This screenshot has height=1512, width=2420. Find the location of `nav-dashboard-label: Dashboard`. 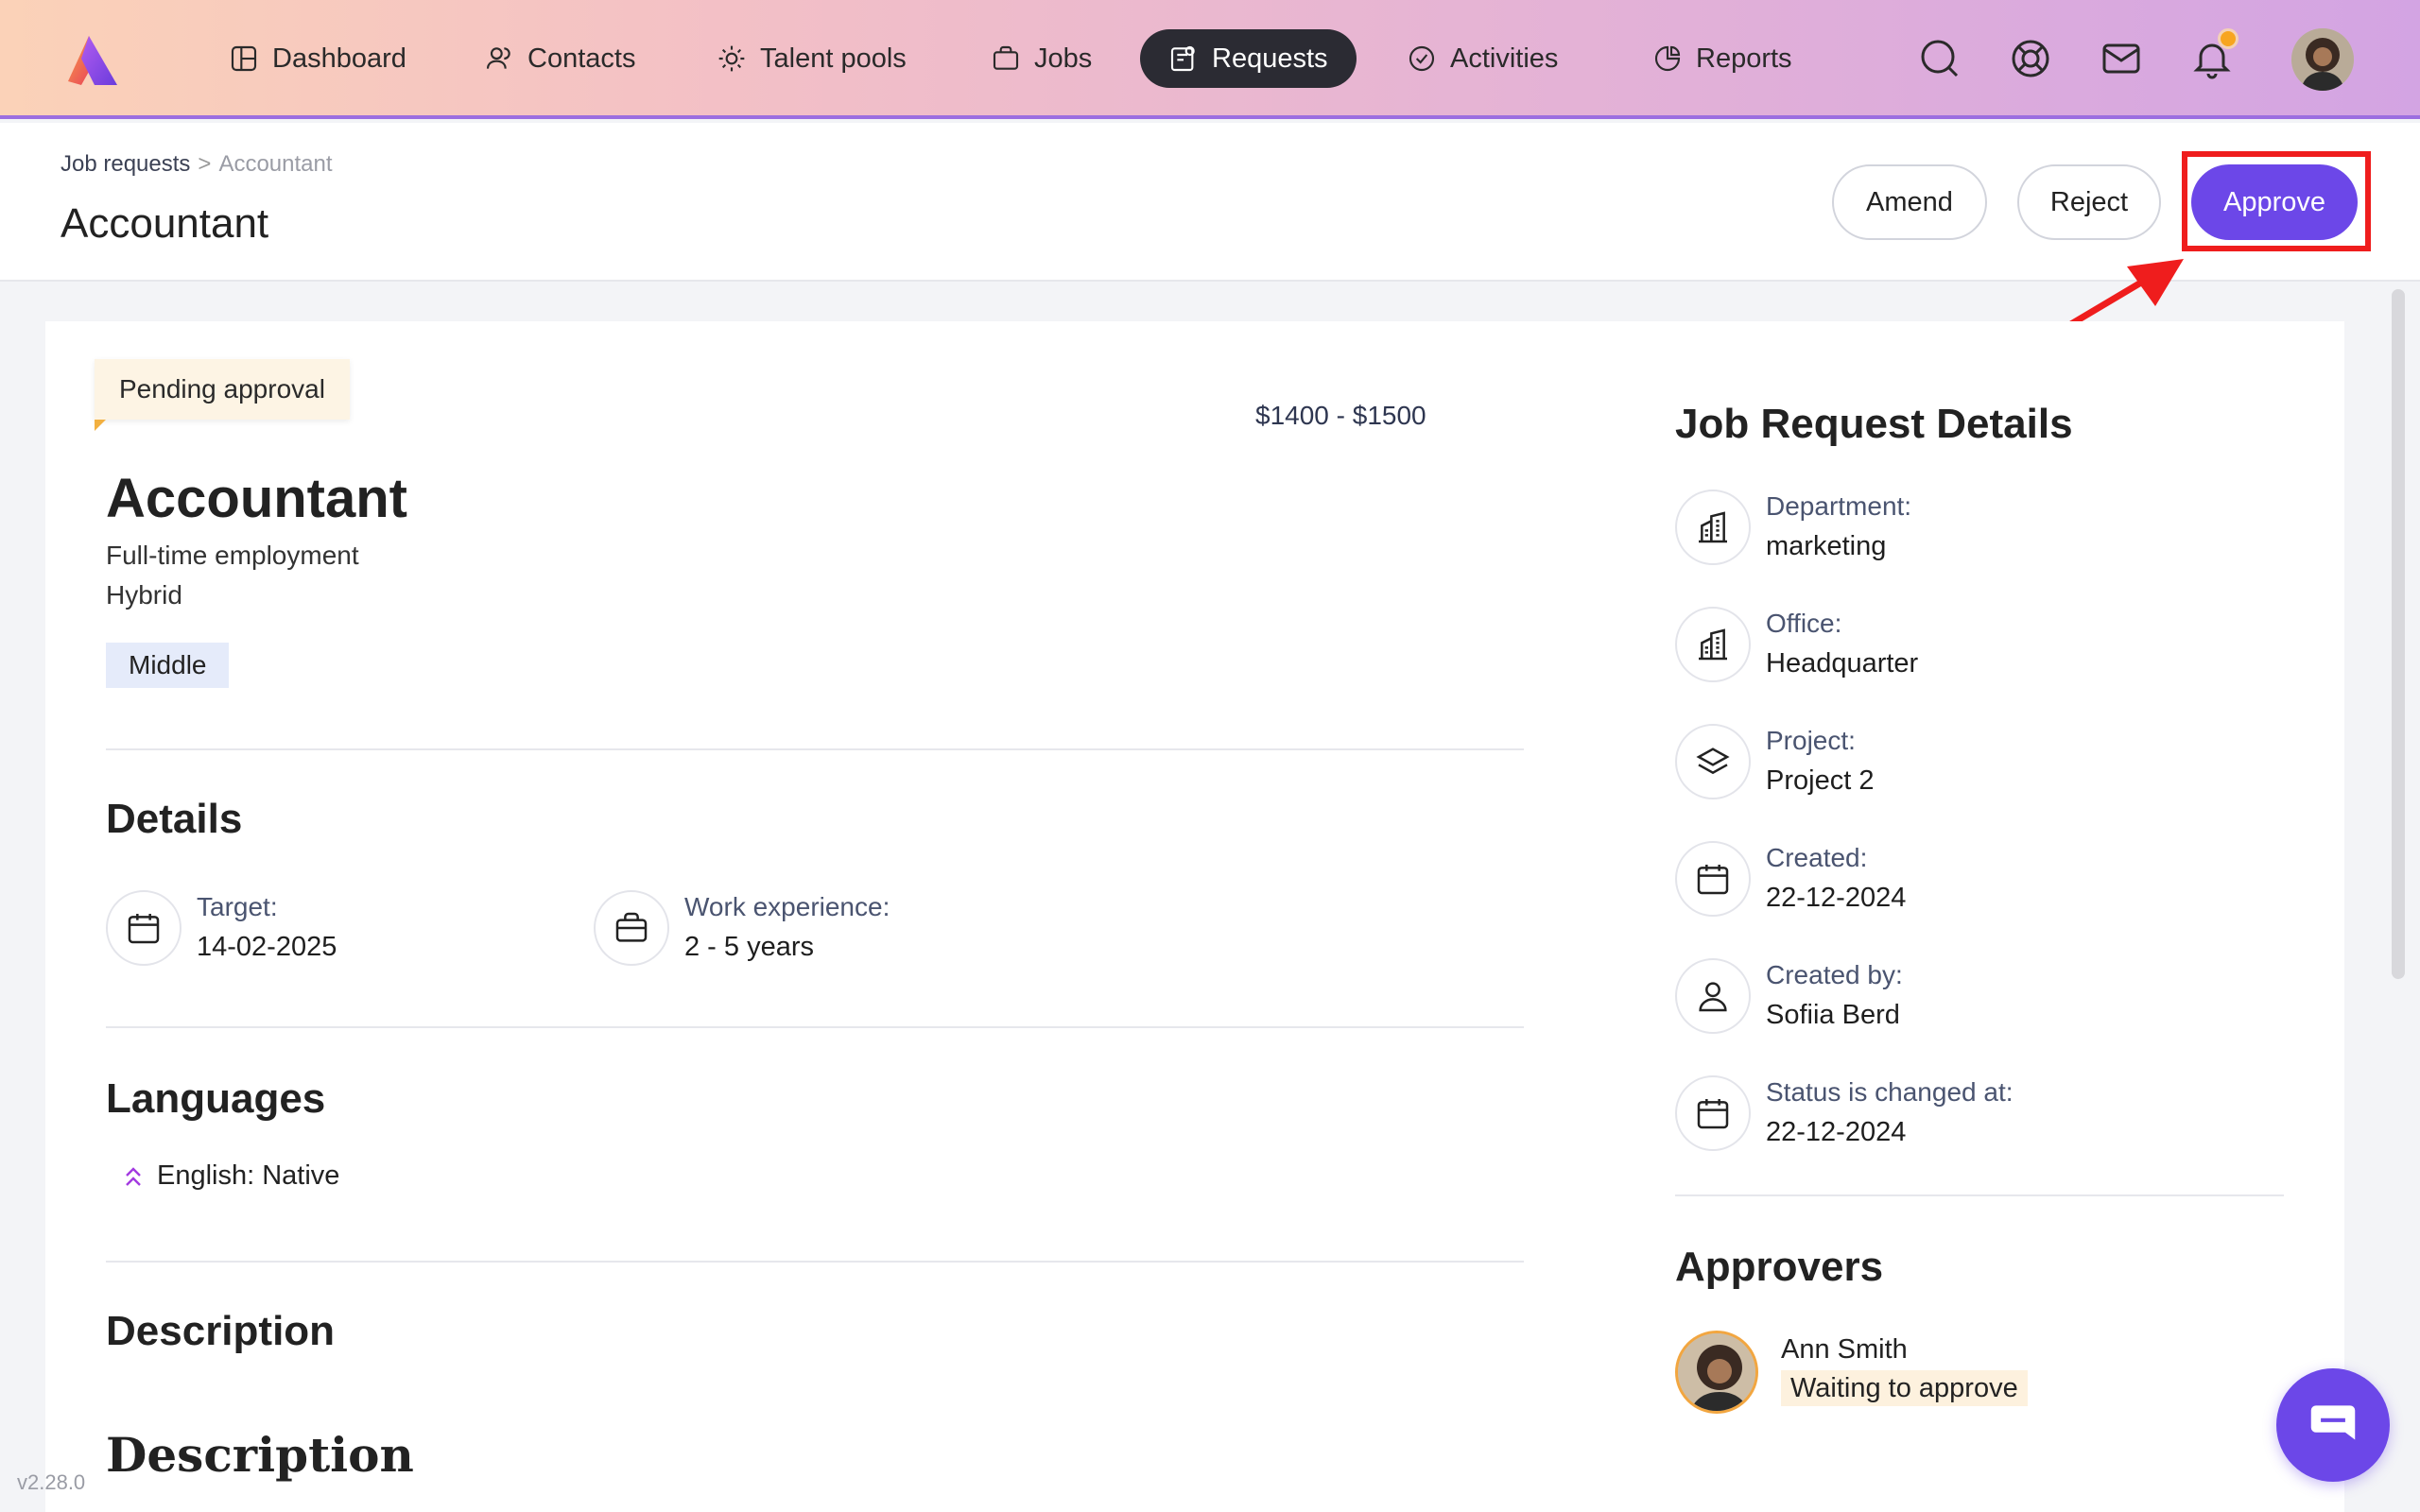

nav-dashboard-label: Dashboard is located at coordinates (339, 58).